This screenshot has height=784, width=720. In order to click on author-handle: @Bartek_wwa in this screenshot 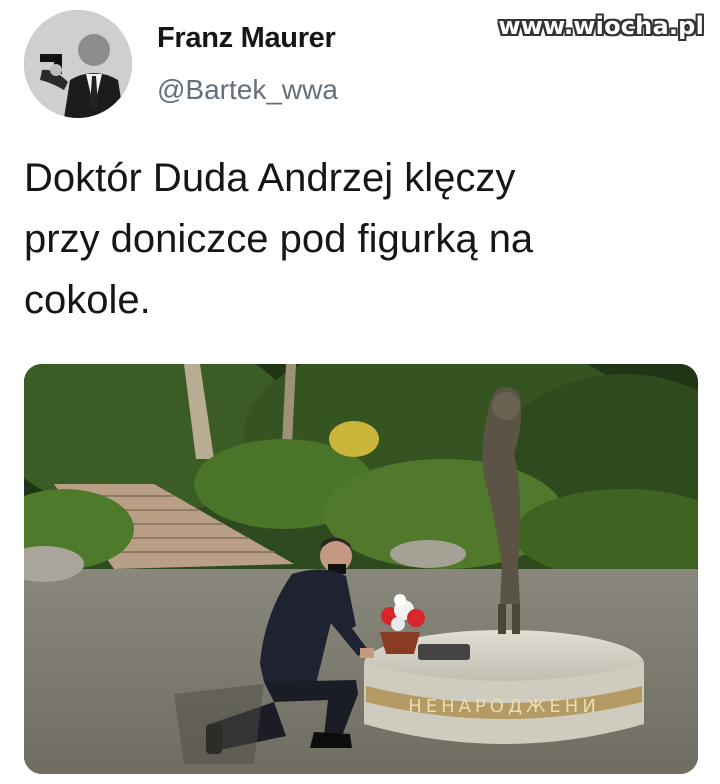, I will do `click(247, 90)`.